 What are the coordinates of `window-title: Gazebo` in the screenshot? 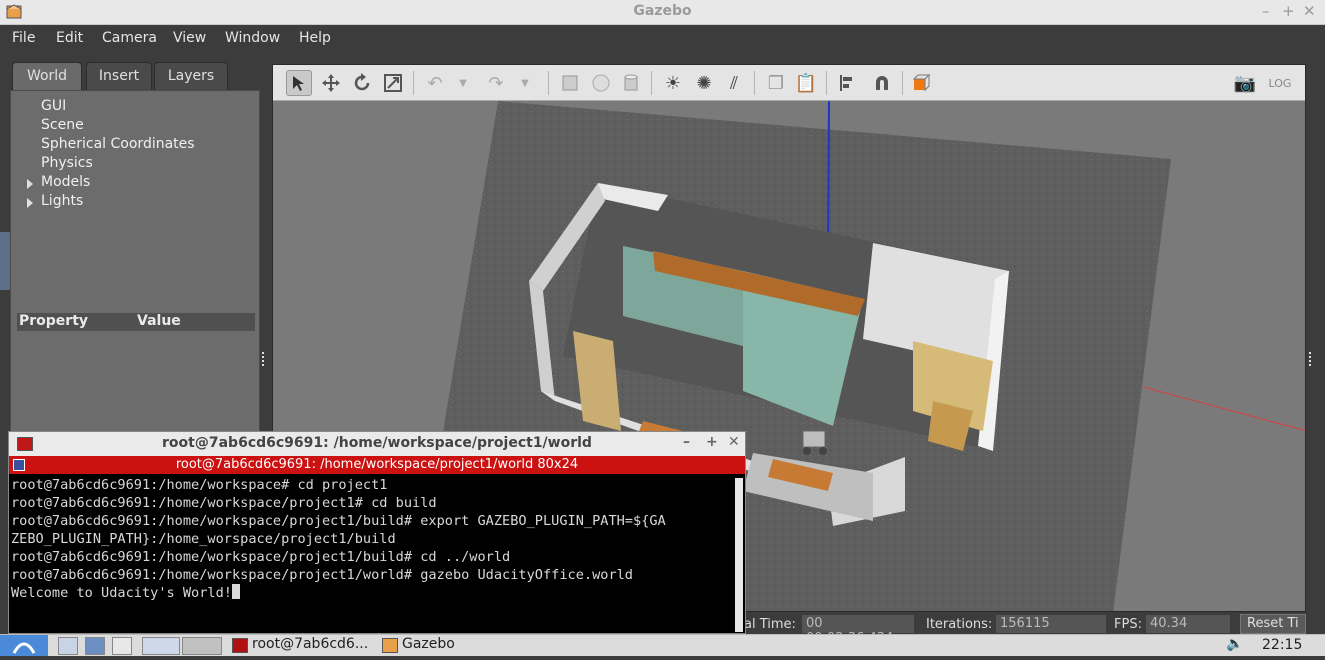 It's located at (662, 11).